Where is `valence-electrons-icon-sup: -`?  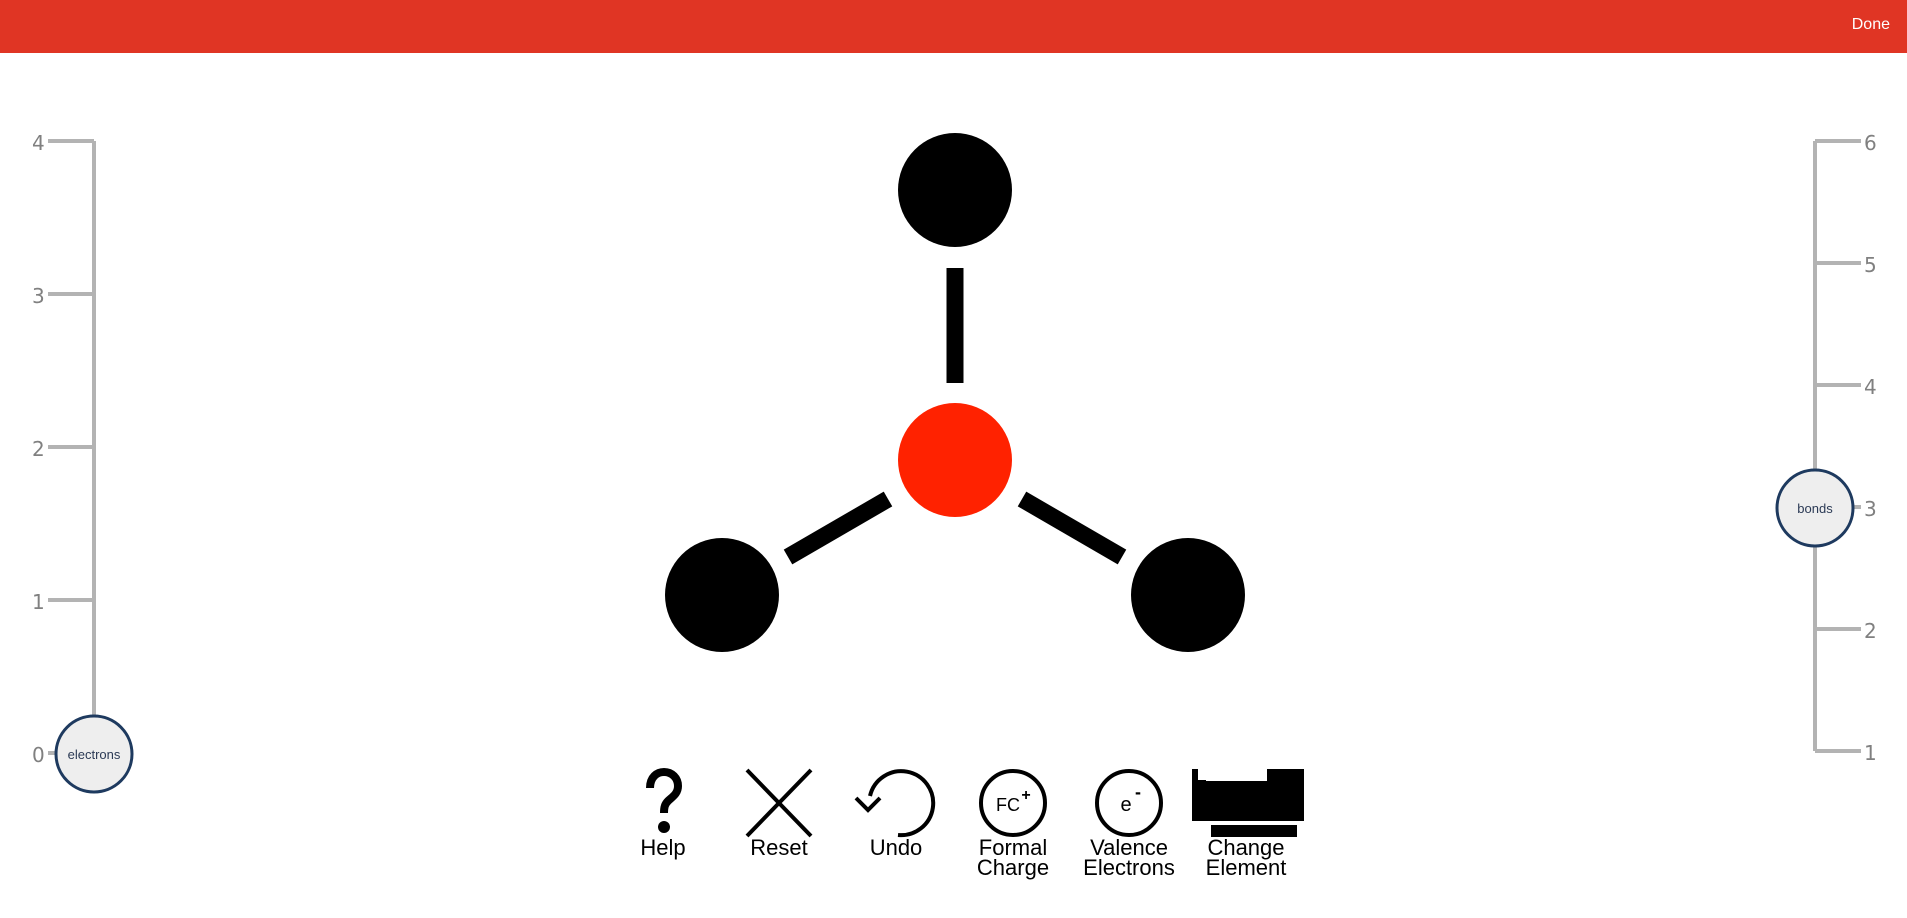
valence-electrons-icon-sup: - is located at coordinates (1138, 792).